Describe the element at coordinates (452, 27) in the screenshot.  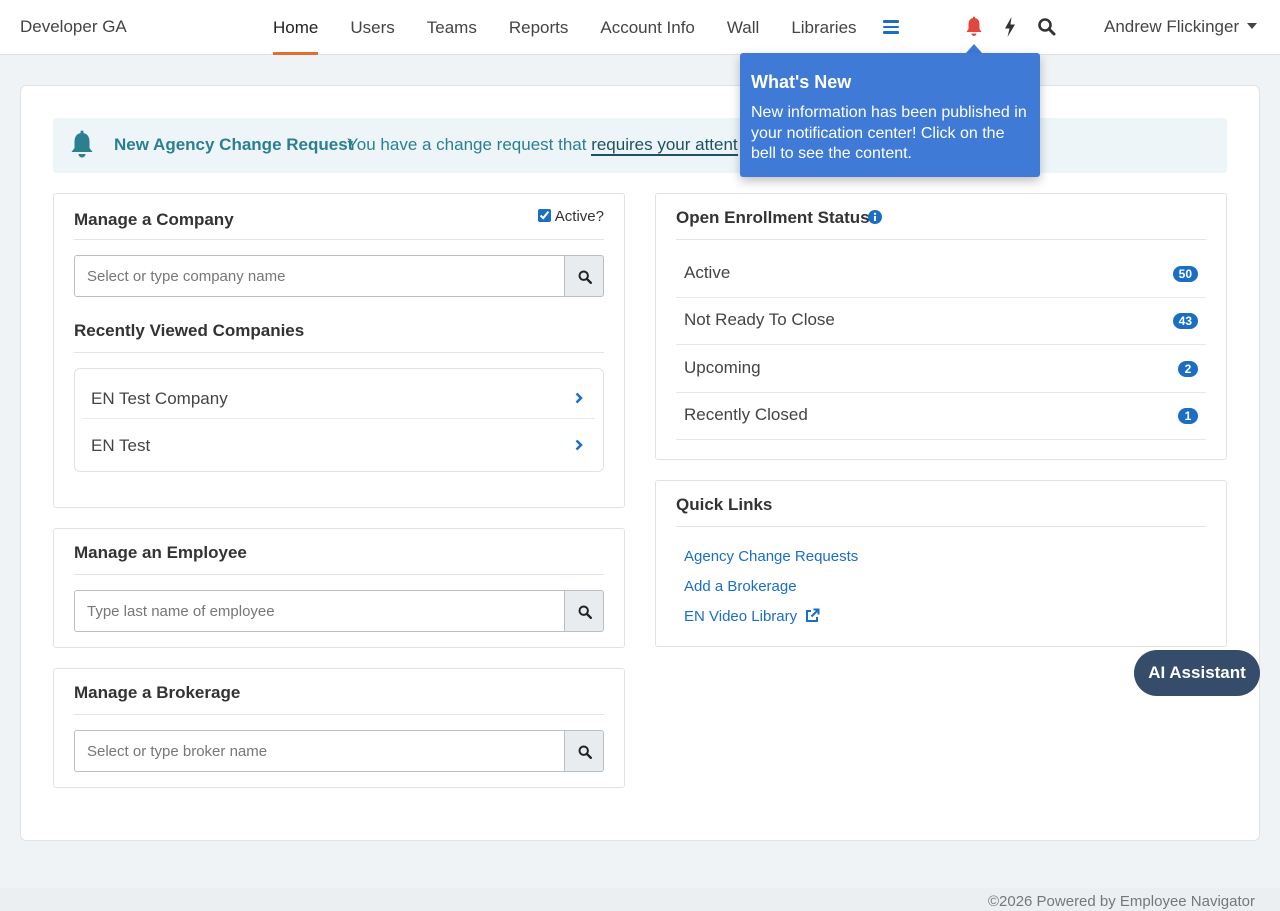
I see `nav-teams: Teams` at that location.